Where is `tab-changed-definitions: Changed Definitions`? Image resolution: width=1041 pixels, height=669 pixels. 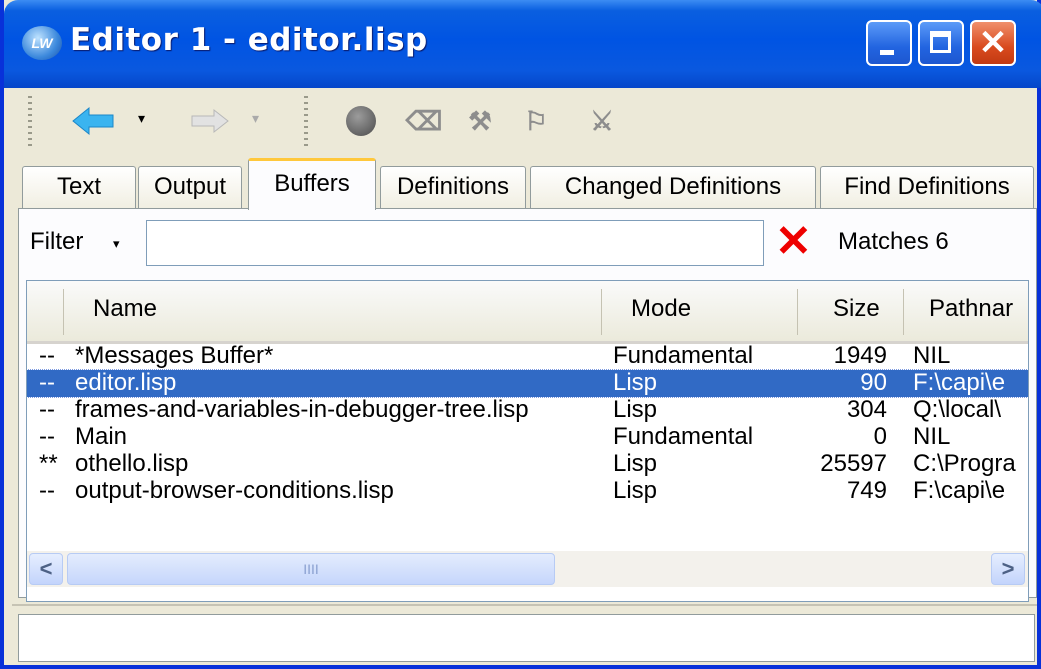
tab-changed-definitions: Changed Definitions is located at coordinates (673, 187).